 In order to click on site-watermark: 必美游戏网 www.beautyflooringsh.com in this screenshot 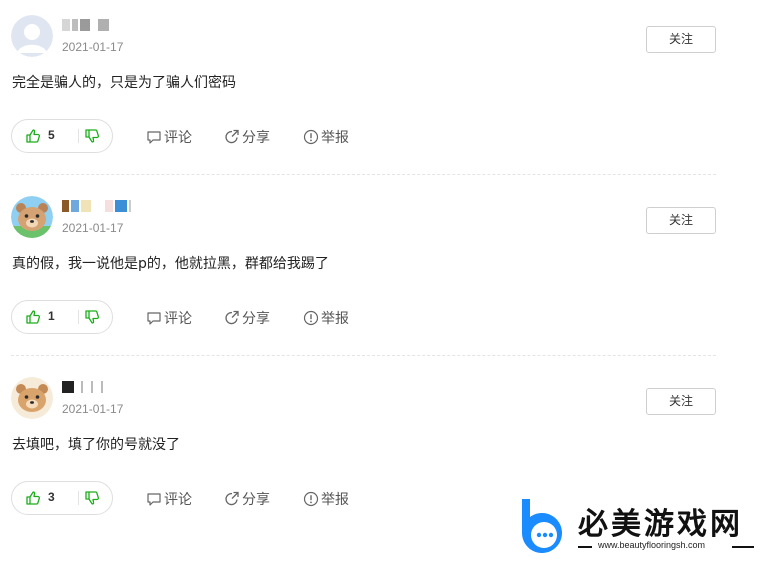, I will do `click(641, 527)`.